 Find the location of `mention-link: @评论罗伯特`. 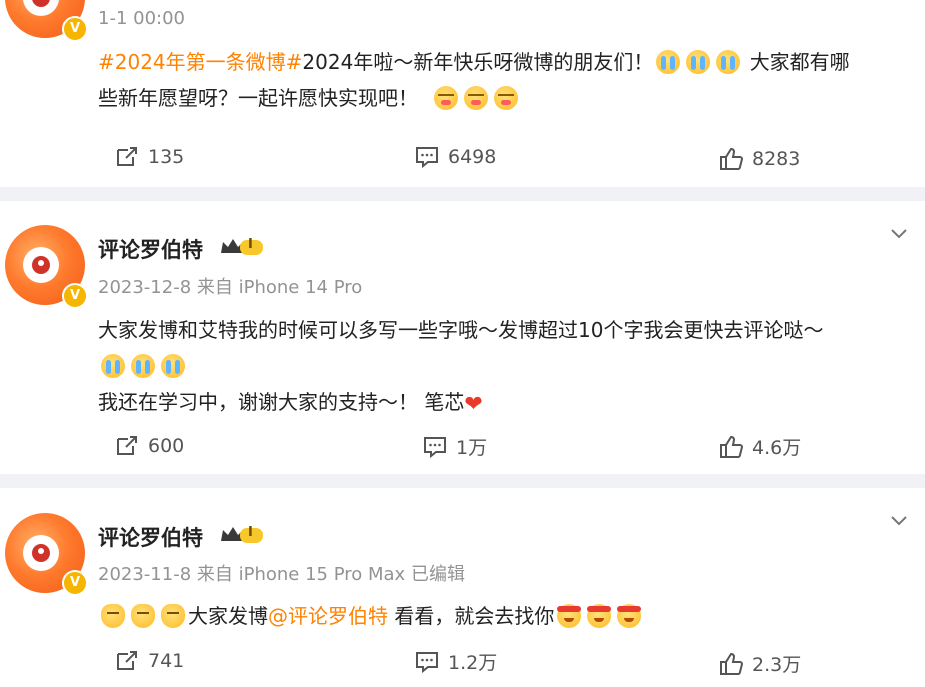

mention-link: @评论罗伯特 is located at coordinates (328, 616).